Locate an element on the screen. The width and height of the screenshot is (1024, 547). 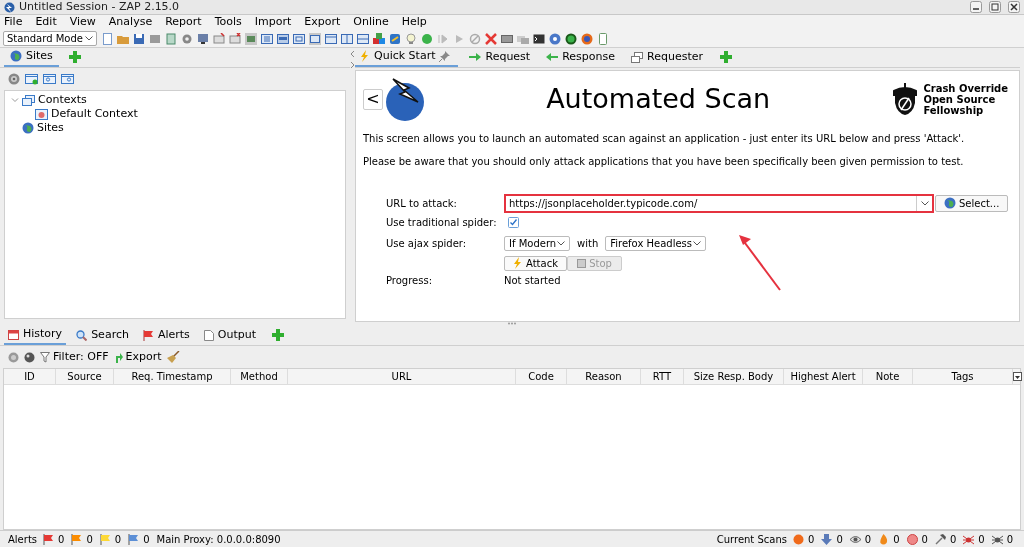
back-button: < is located at coordinates (373, 99).